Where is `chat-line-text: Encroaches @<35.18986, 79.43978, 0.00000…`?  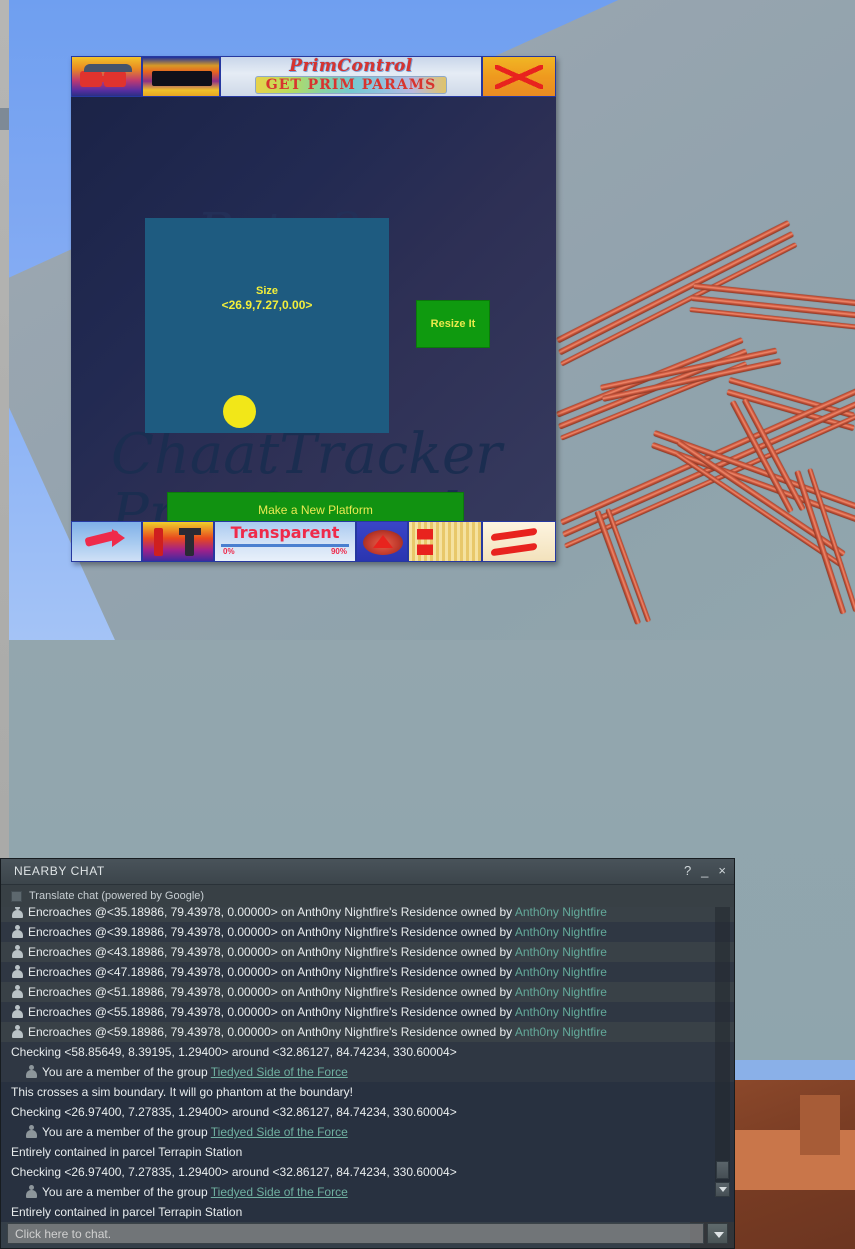 chat-line-text: Encroaches @<35.18986, 79.43978, 0.00000… is located at coordinates (271, 913).